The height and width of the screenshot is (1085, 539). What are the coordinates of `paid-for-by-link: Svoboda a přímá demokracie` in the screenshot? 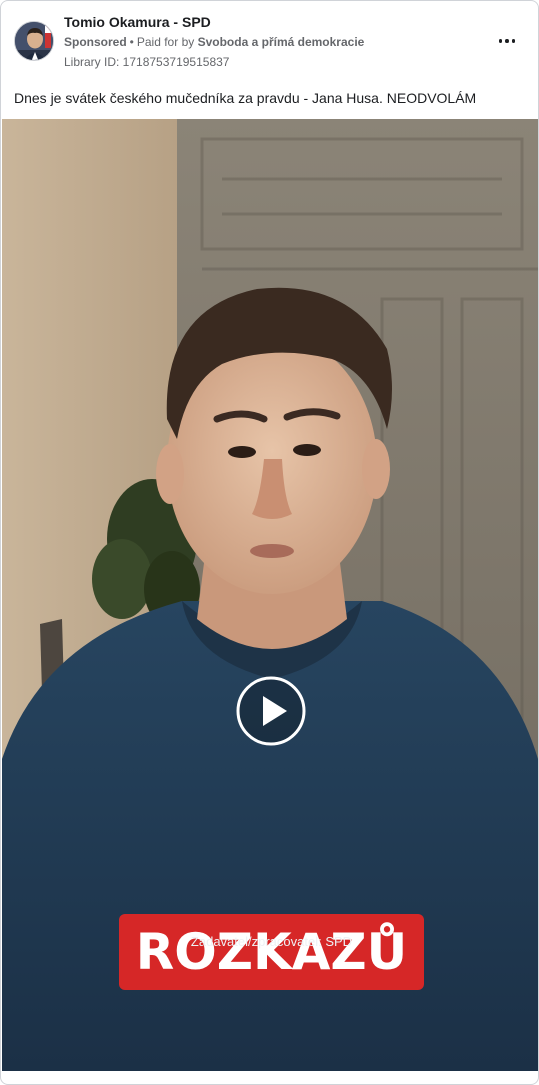 It's located at (281, 42).